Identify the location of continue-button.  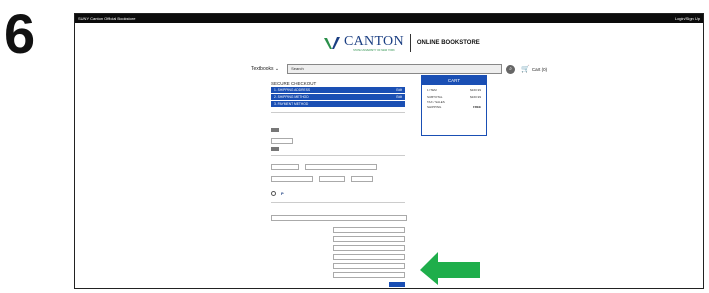
(397, 284).